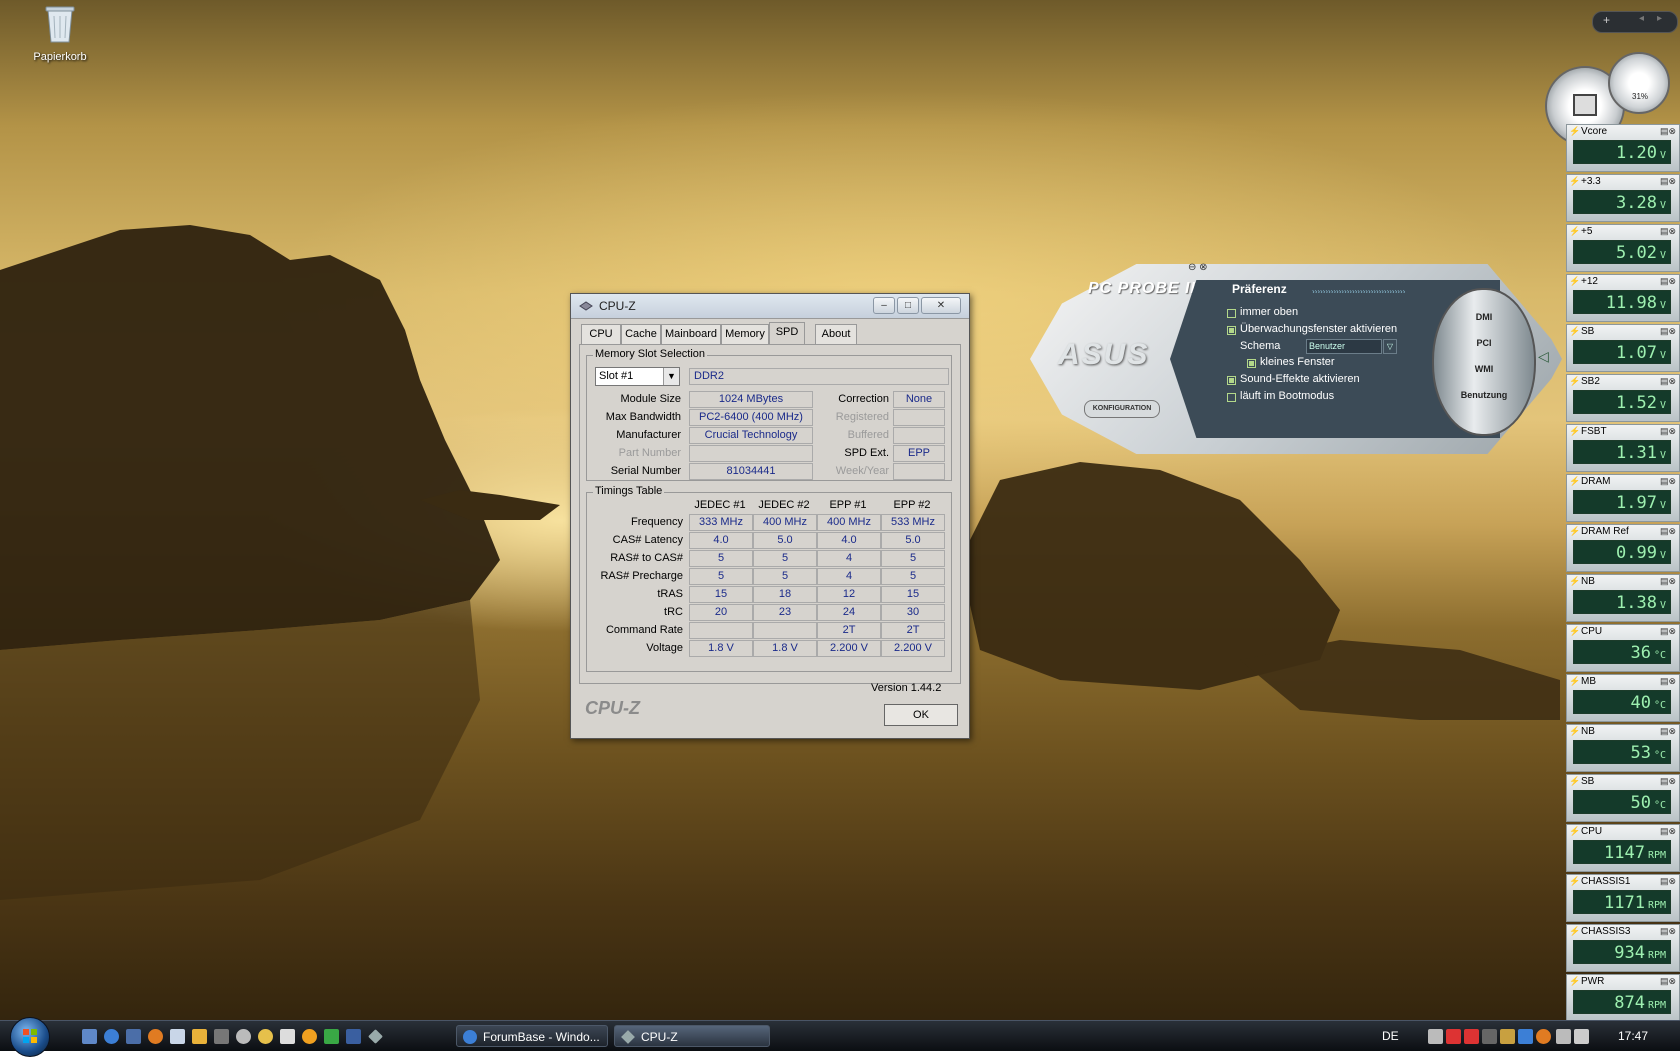 The image size is (1680, 1059). I want to click on volume-icon, so click(1581, 1036).